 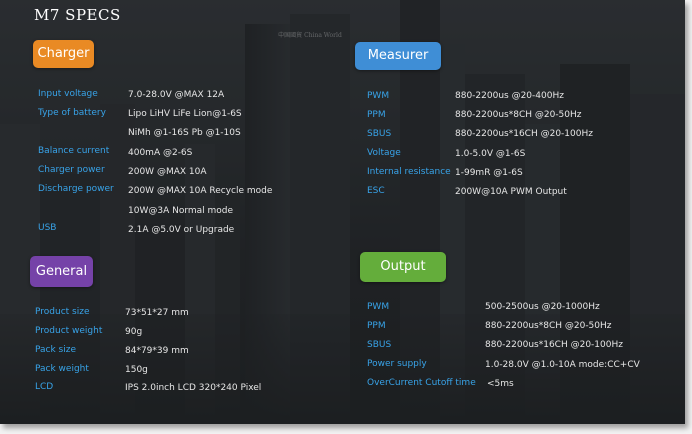 I want to click on spec-value: 400mA @2-6S, so click(x=160, y=153).